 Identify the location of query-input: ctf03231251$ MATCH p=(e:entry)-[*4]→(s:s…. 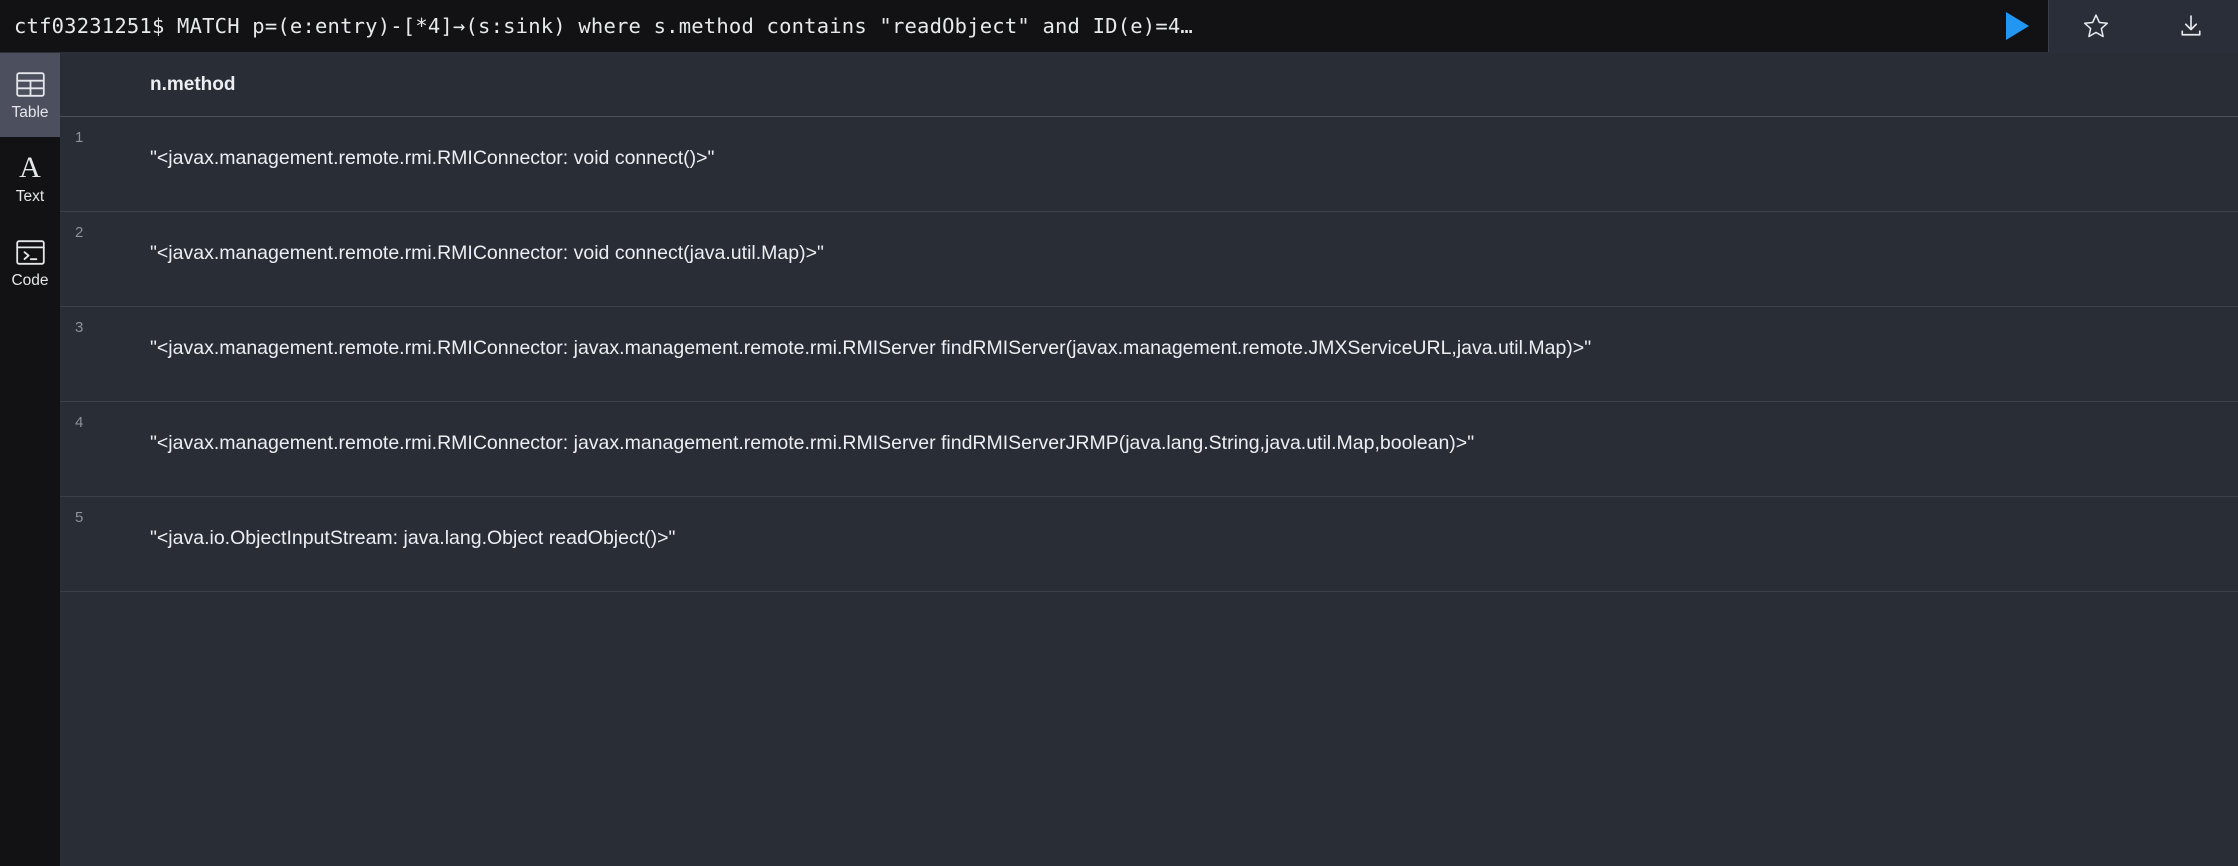
(993, 26).